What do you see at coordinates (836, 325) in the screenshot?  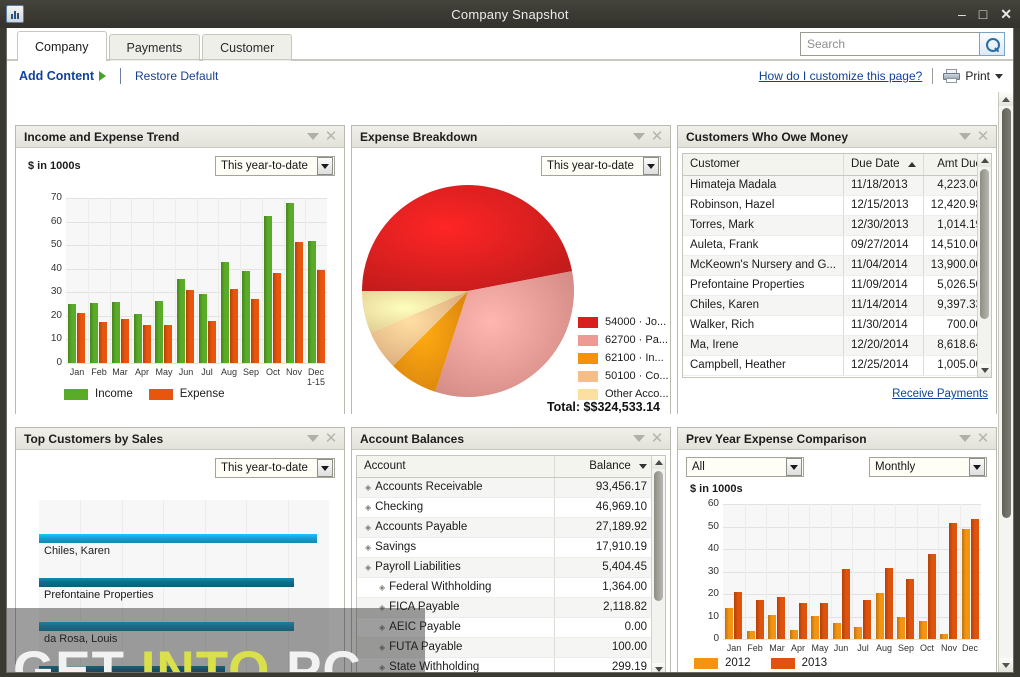 I see `table-row: Walker, Rich 11/30/2014 700.00` at bounding box center [836, 325].